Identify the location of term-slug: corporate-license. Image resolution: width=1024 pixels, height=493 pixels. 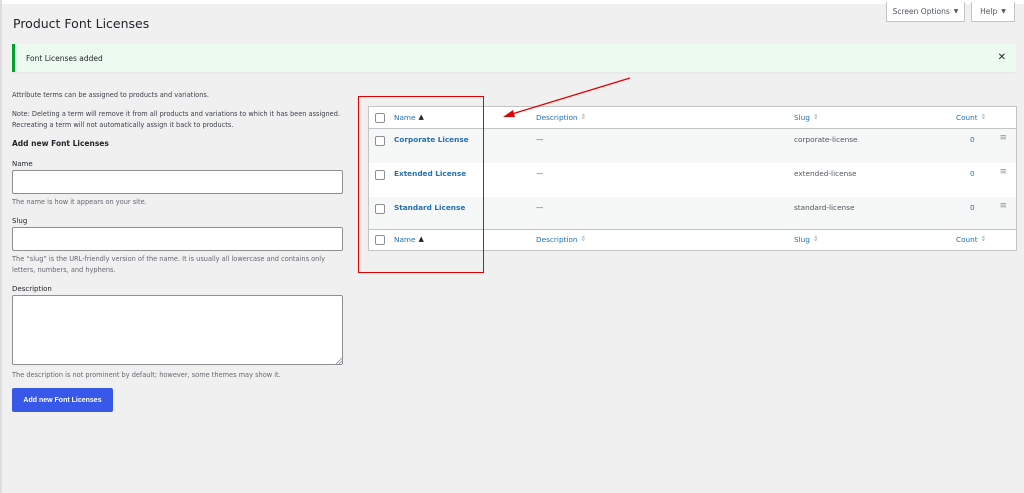
(826, 139).